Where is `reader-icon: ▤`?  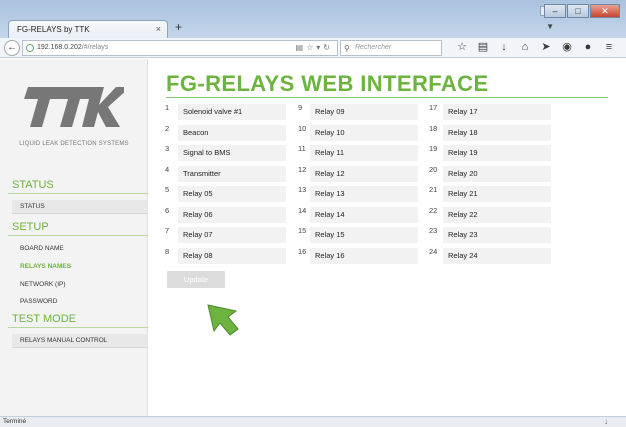
reader-icon: ▤ is located at coordinates (301, 47).